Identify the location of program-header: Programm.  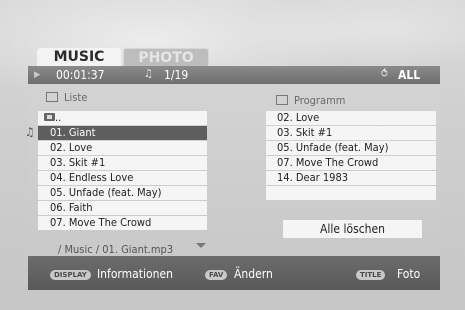
(310, 100).